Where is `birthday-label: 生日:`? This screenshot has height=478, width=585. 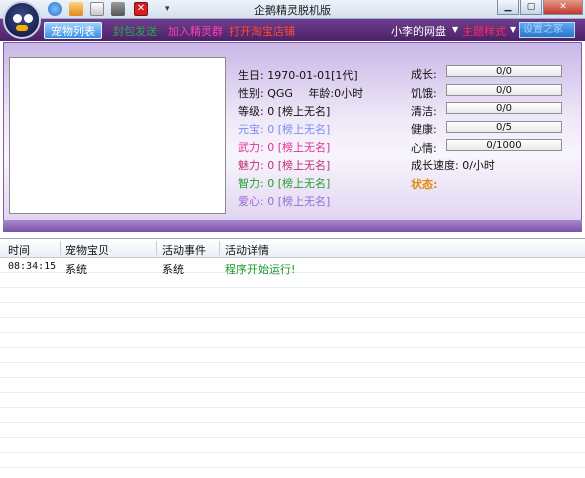
birthday-label: 生日: is located at coordinates (251, 75).